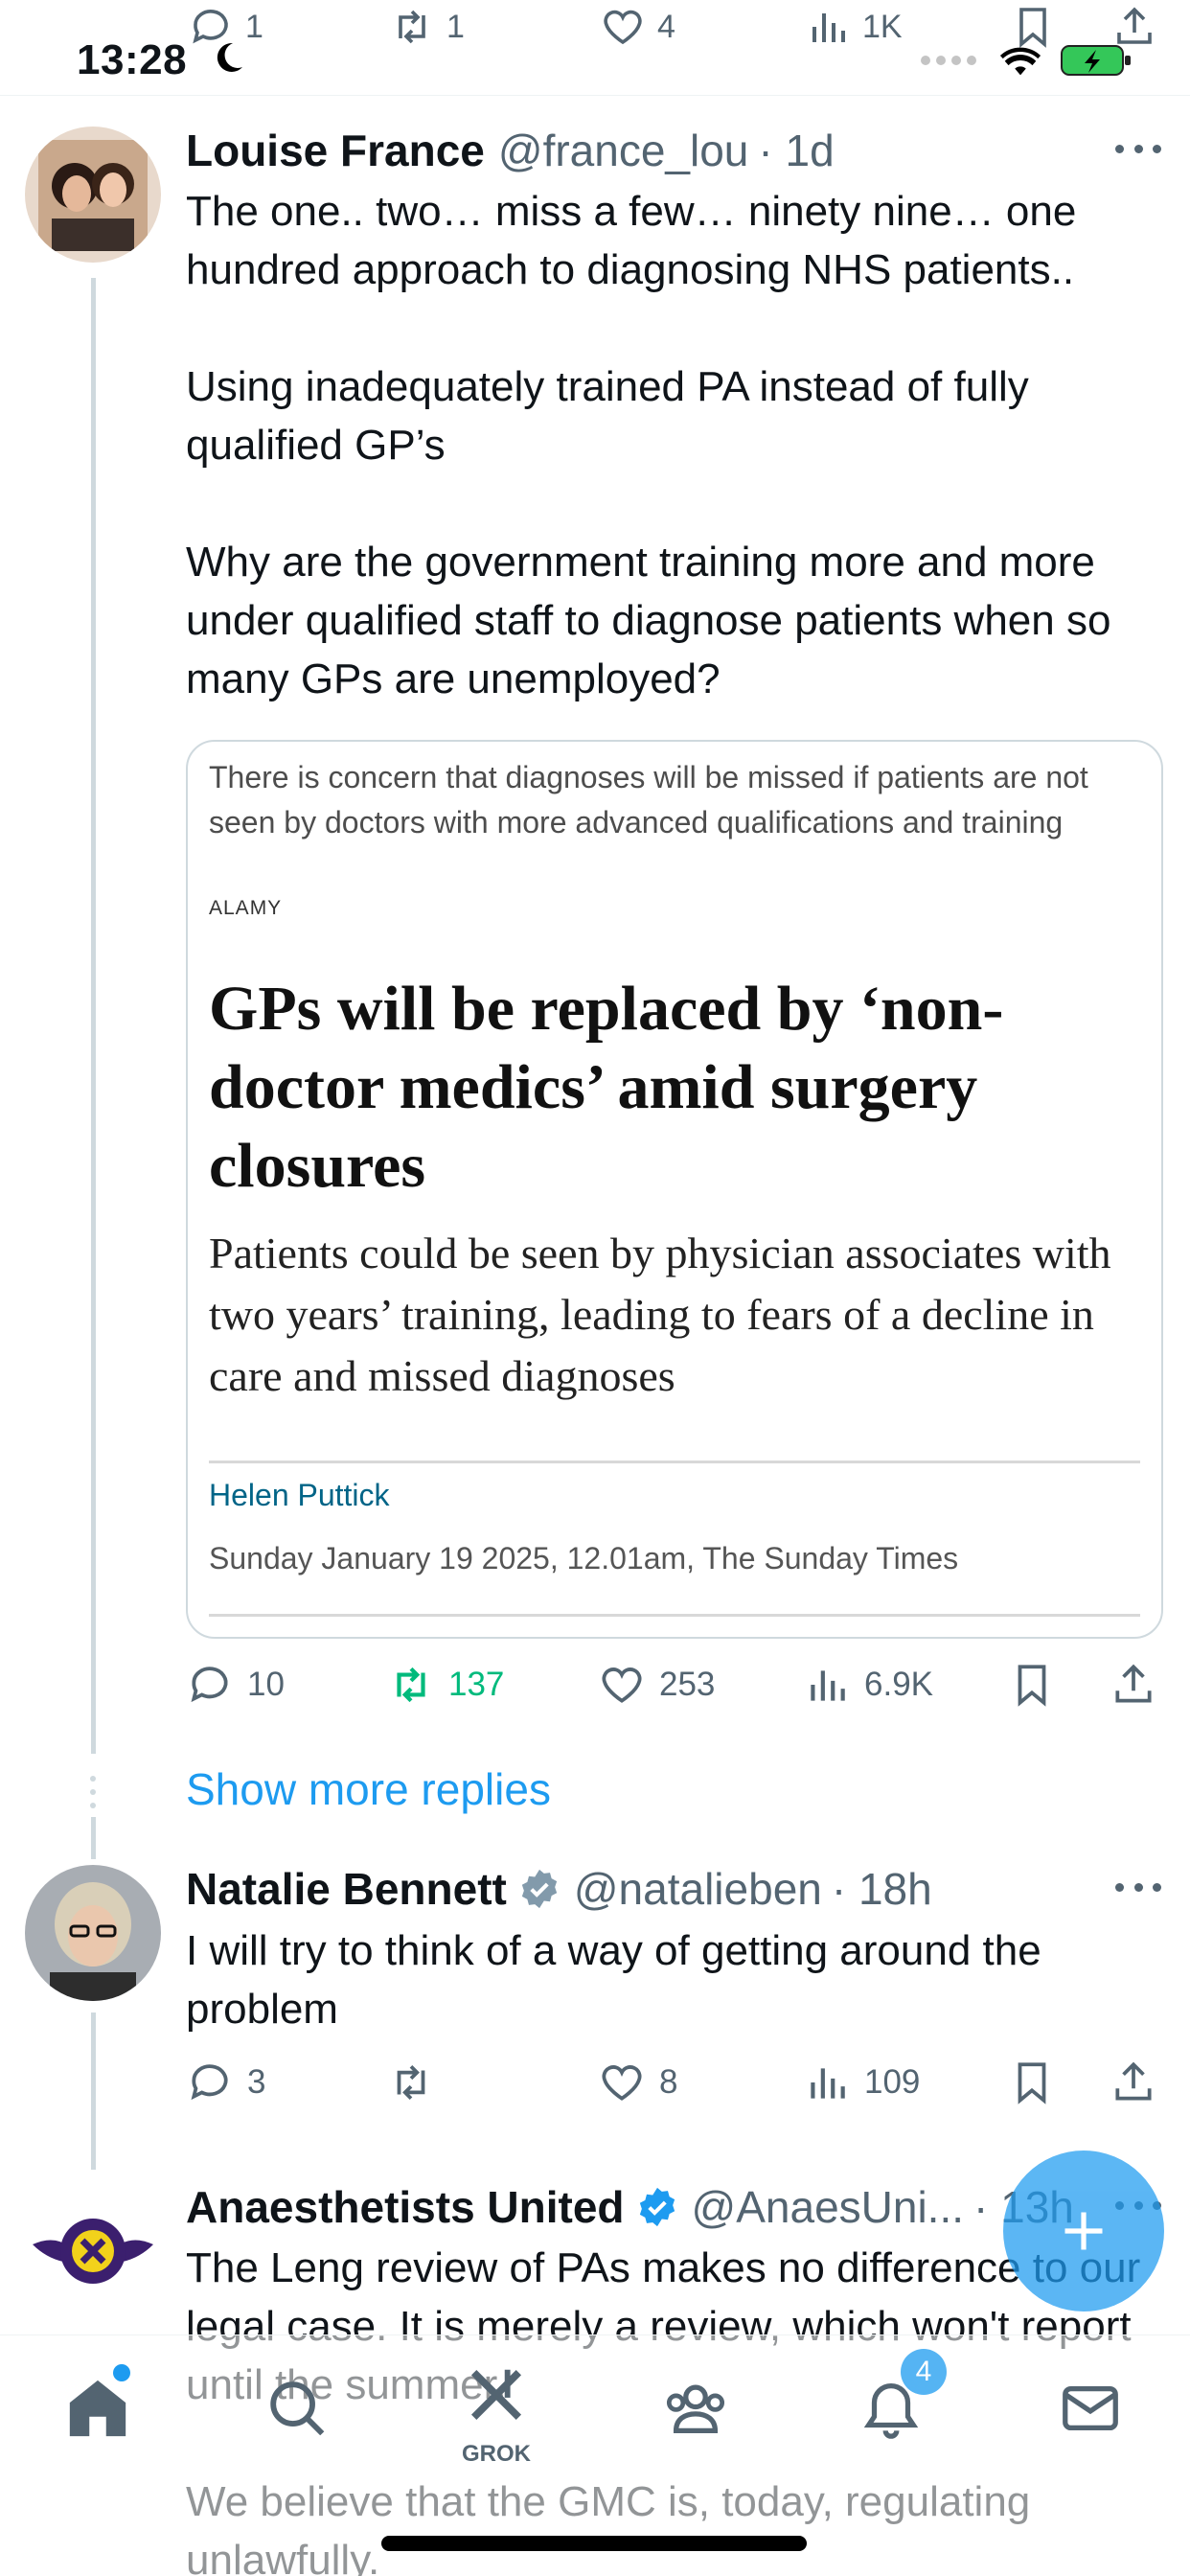 The width and height of the screenshot is (1190, 2576). I want to click on author-name: Natalie Bennett, so click(347, 1889).